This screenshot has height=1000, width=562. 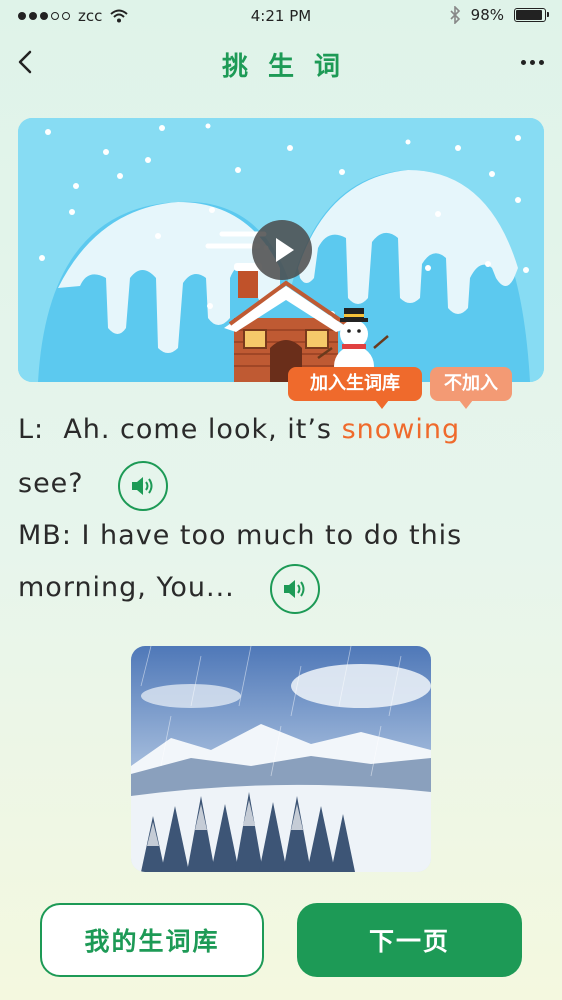 What do you see at coordinates (532, 62) in the screenshot?
I see `ellipsis-icon` at bounding box center [532, 62].